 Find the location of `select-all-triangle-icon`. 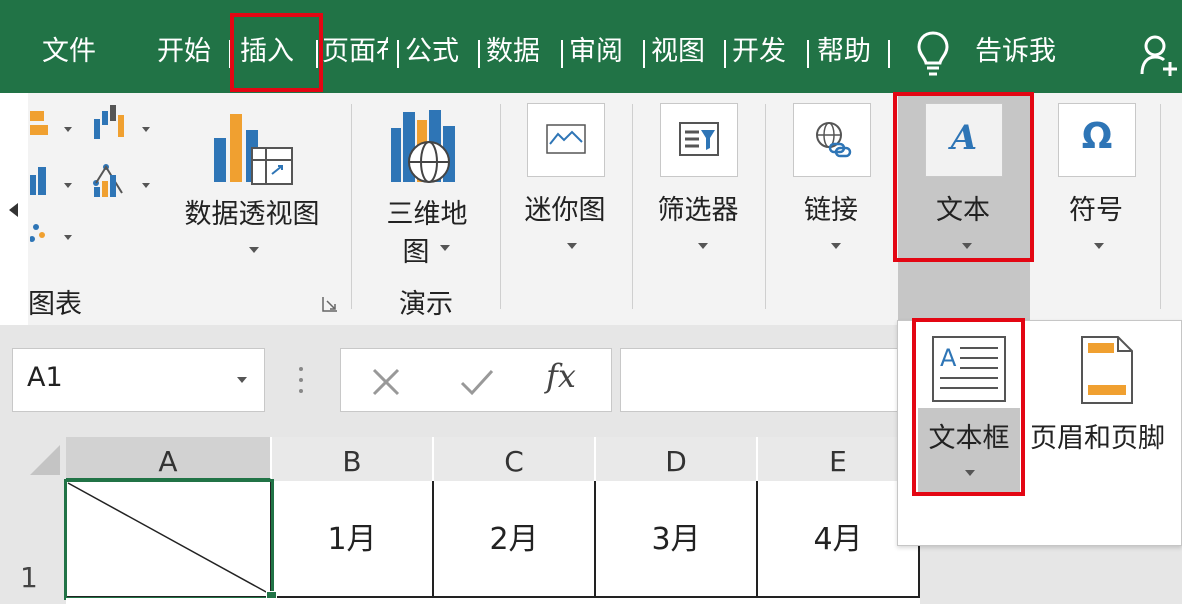

select-all-triangle-icon is located at coordinates (45, 460).